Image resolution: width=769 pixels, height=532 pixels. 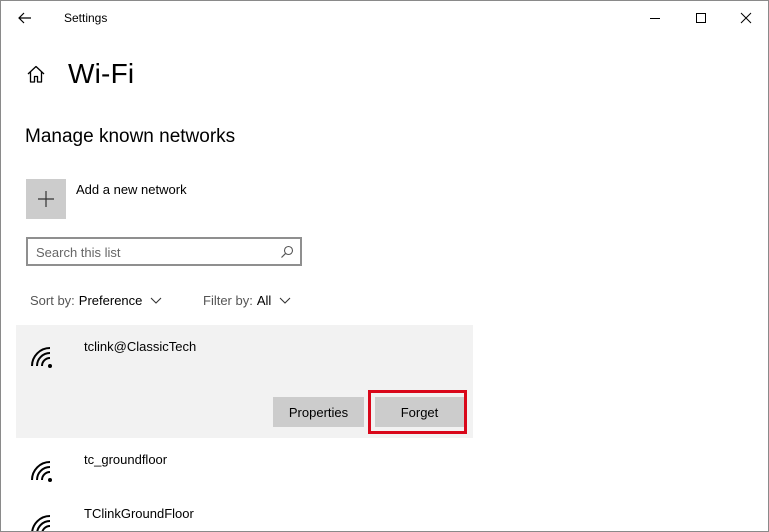 I want to click on plus-icon, so click(x=46, y=199).